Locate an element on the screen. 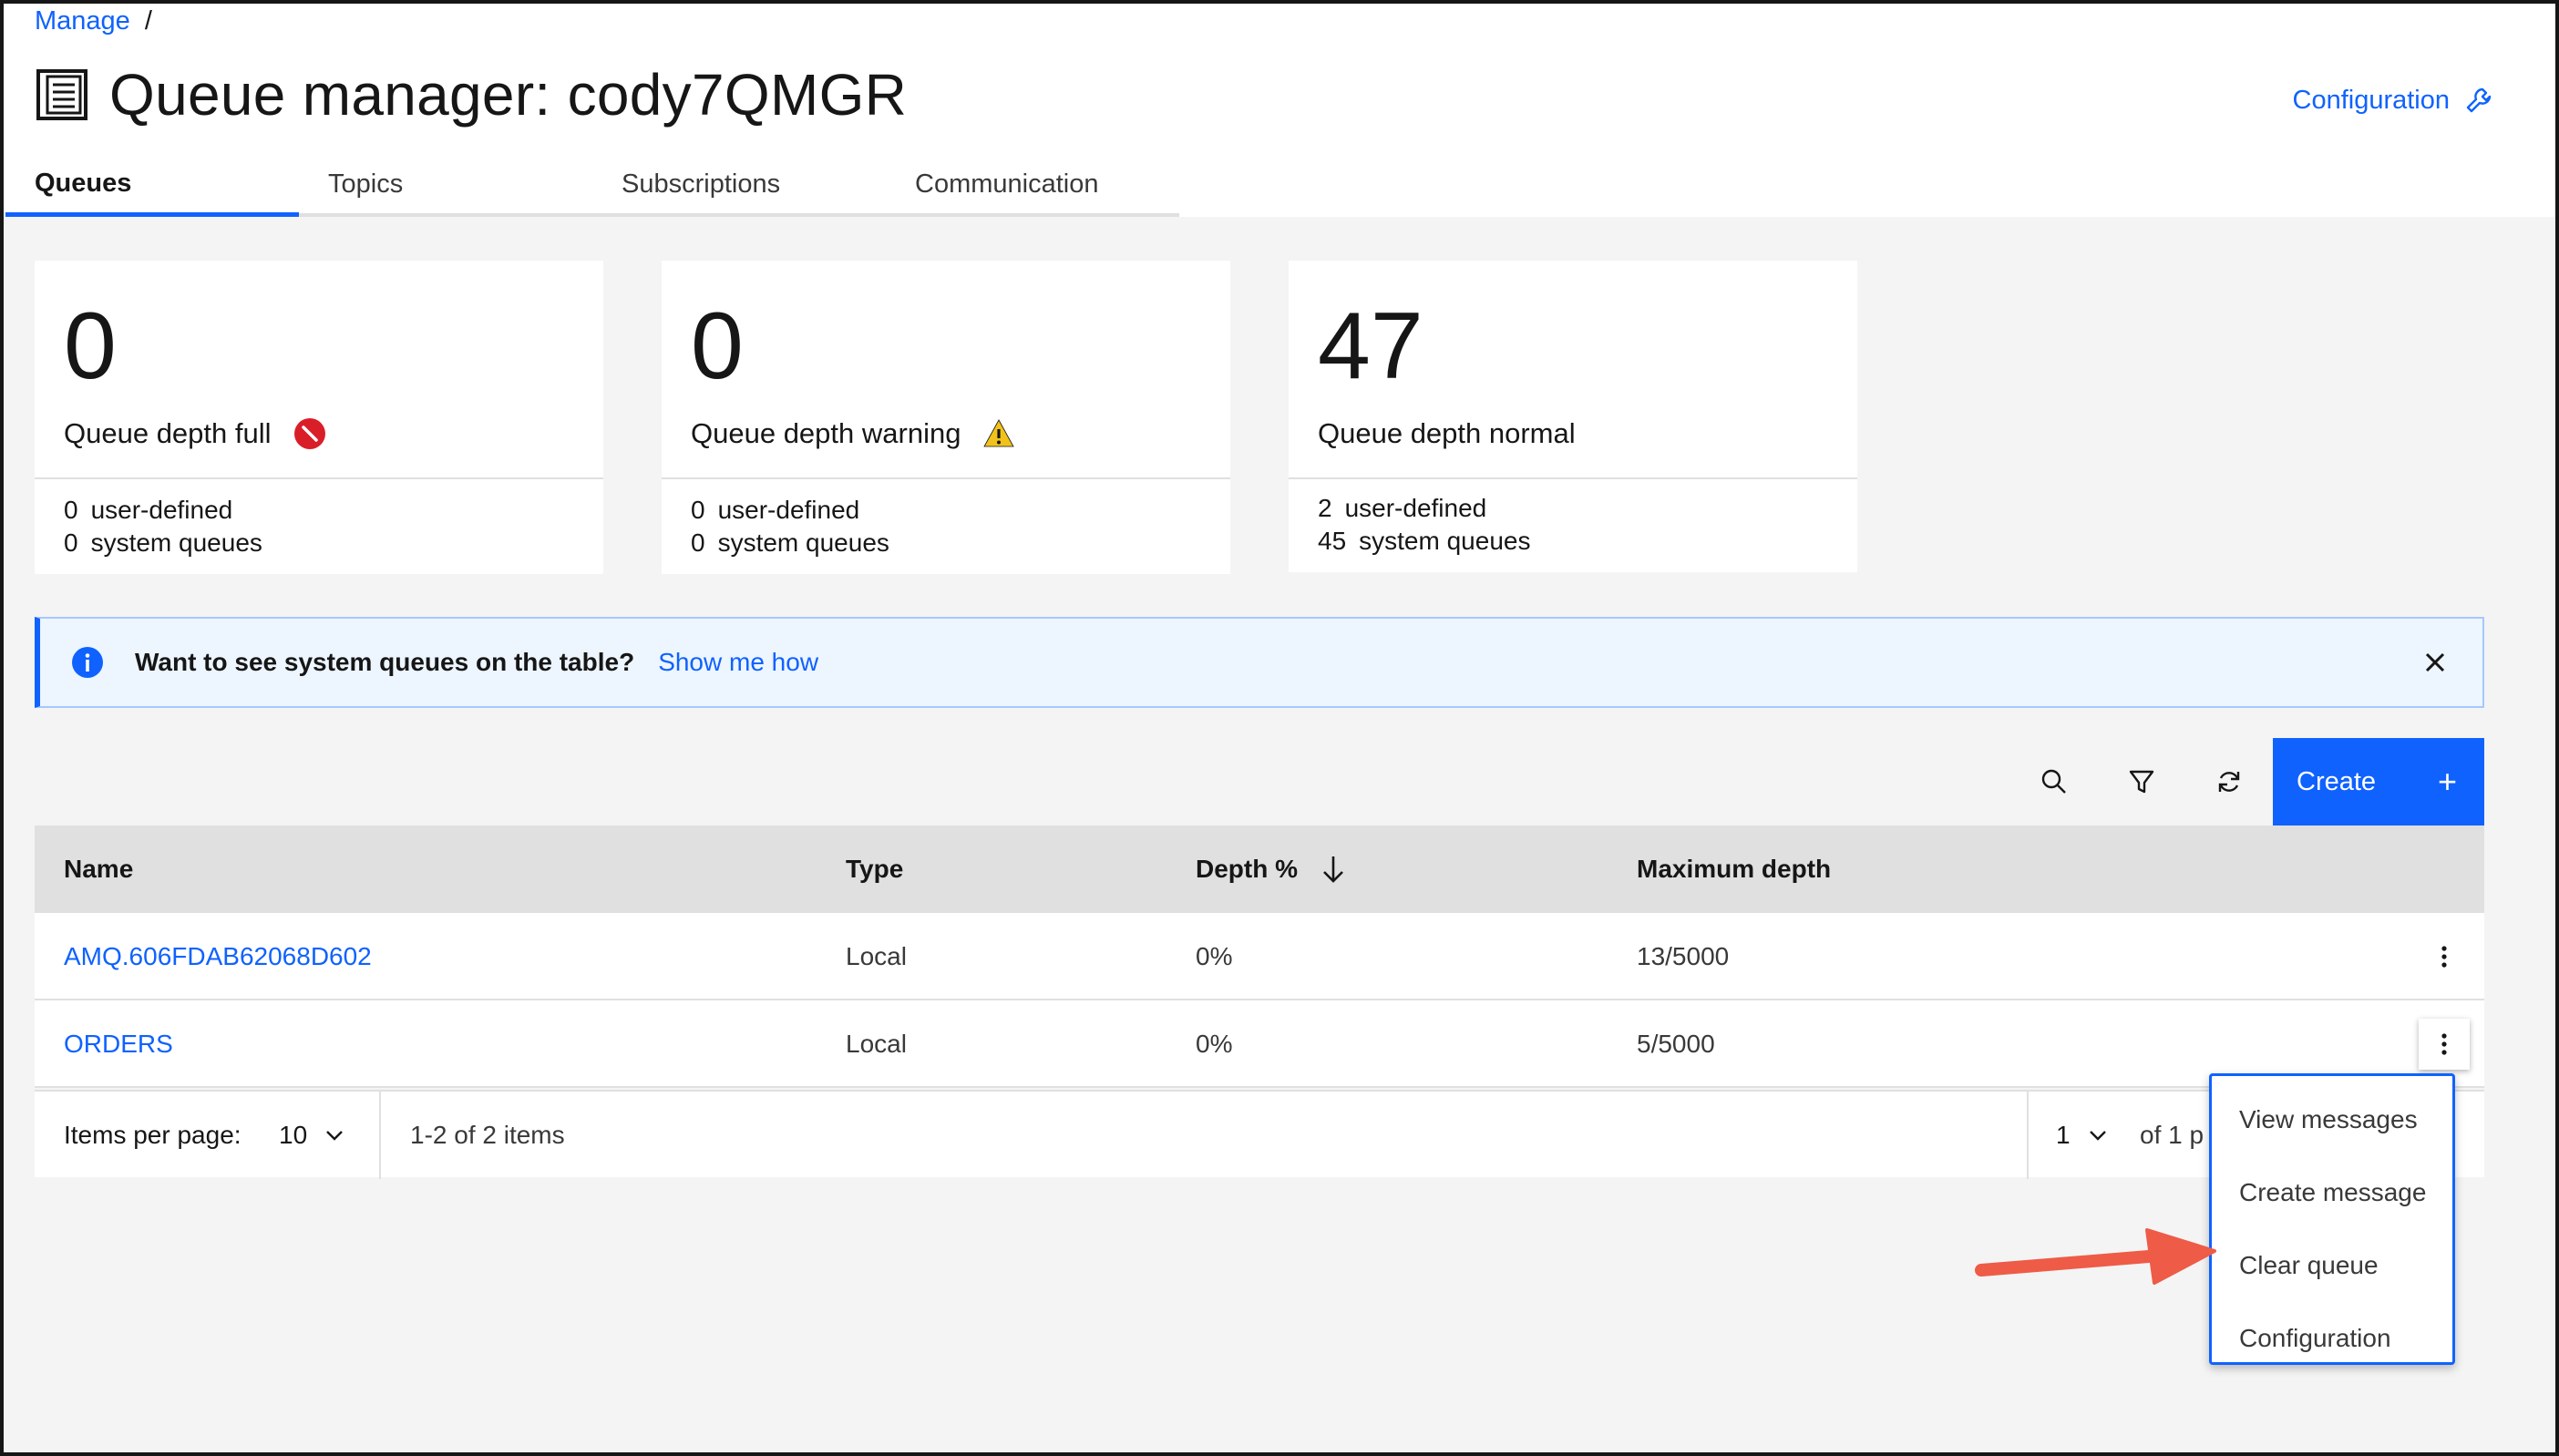 The image size is (2559, 1456). table-row: AMQ.606FDAB62068D602 Local 0% 13/5000 is located at coordinates (1259, 957).